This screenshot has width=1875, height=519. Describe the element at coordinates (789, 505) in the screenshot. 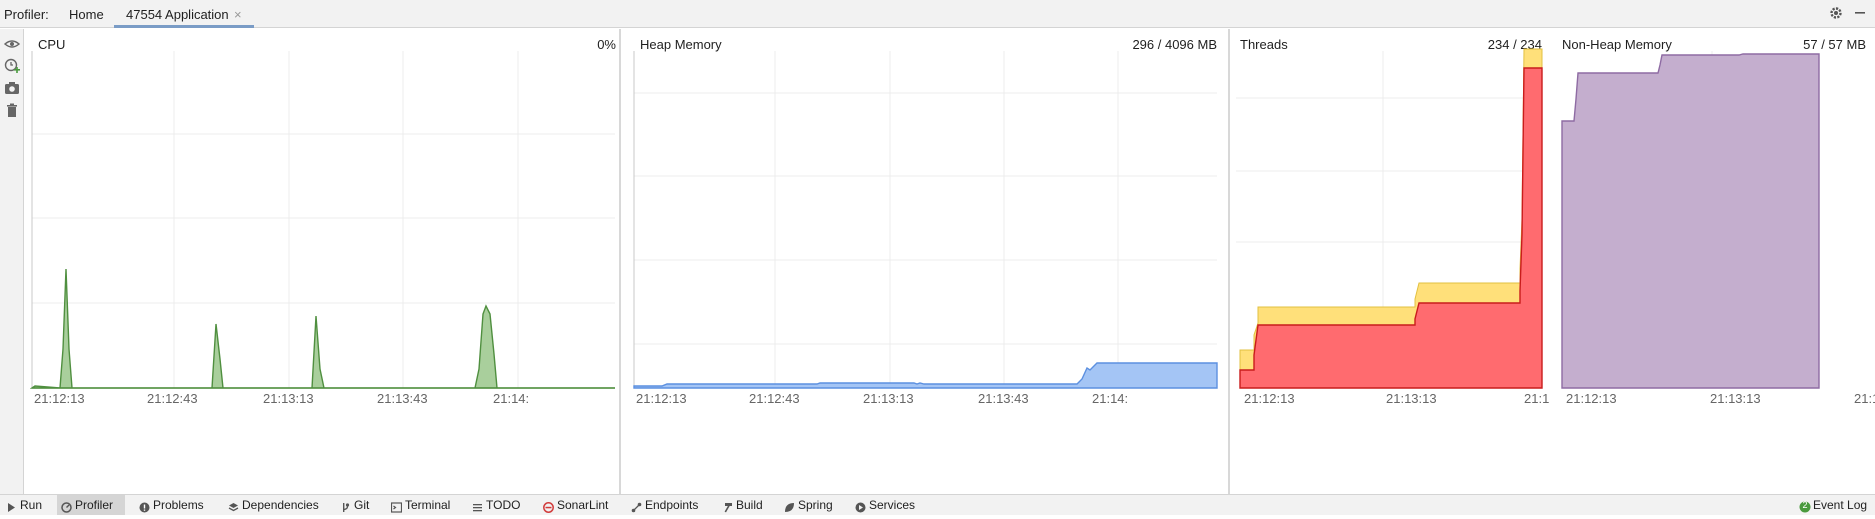

I see `spring-icon` at that location.